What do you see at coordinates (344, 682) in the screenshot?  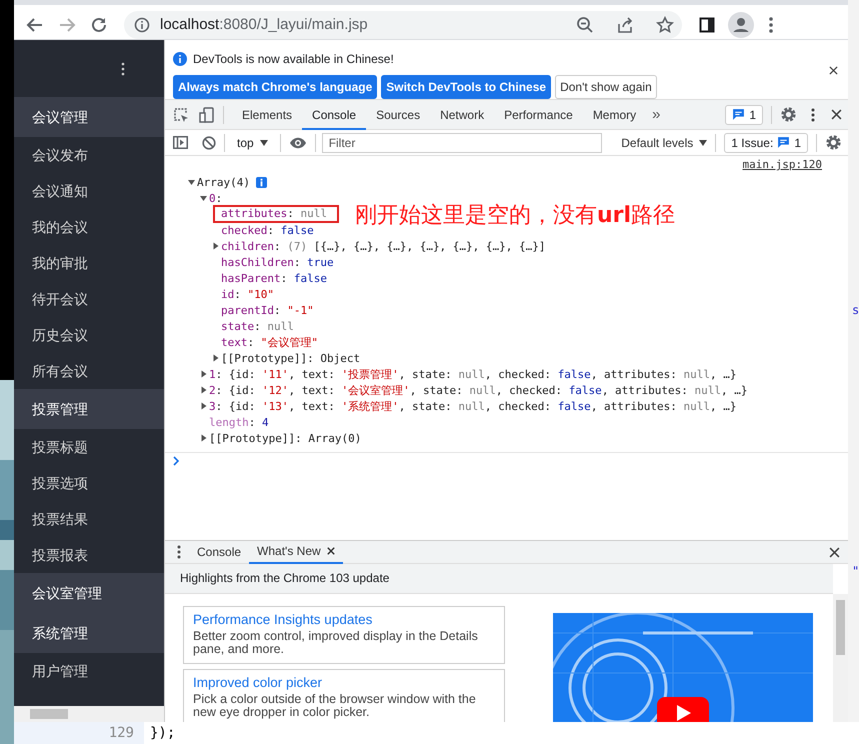 I see `card-title: Improved color picker` at bounding box center [344, 682].